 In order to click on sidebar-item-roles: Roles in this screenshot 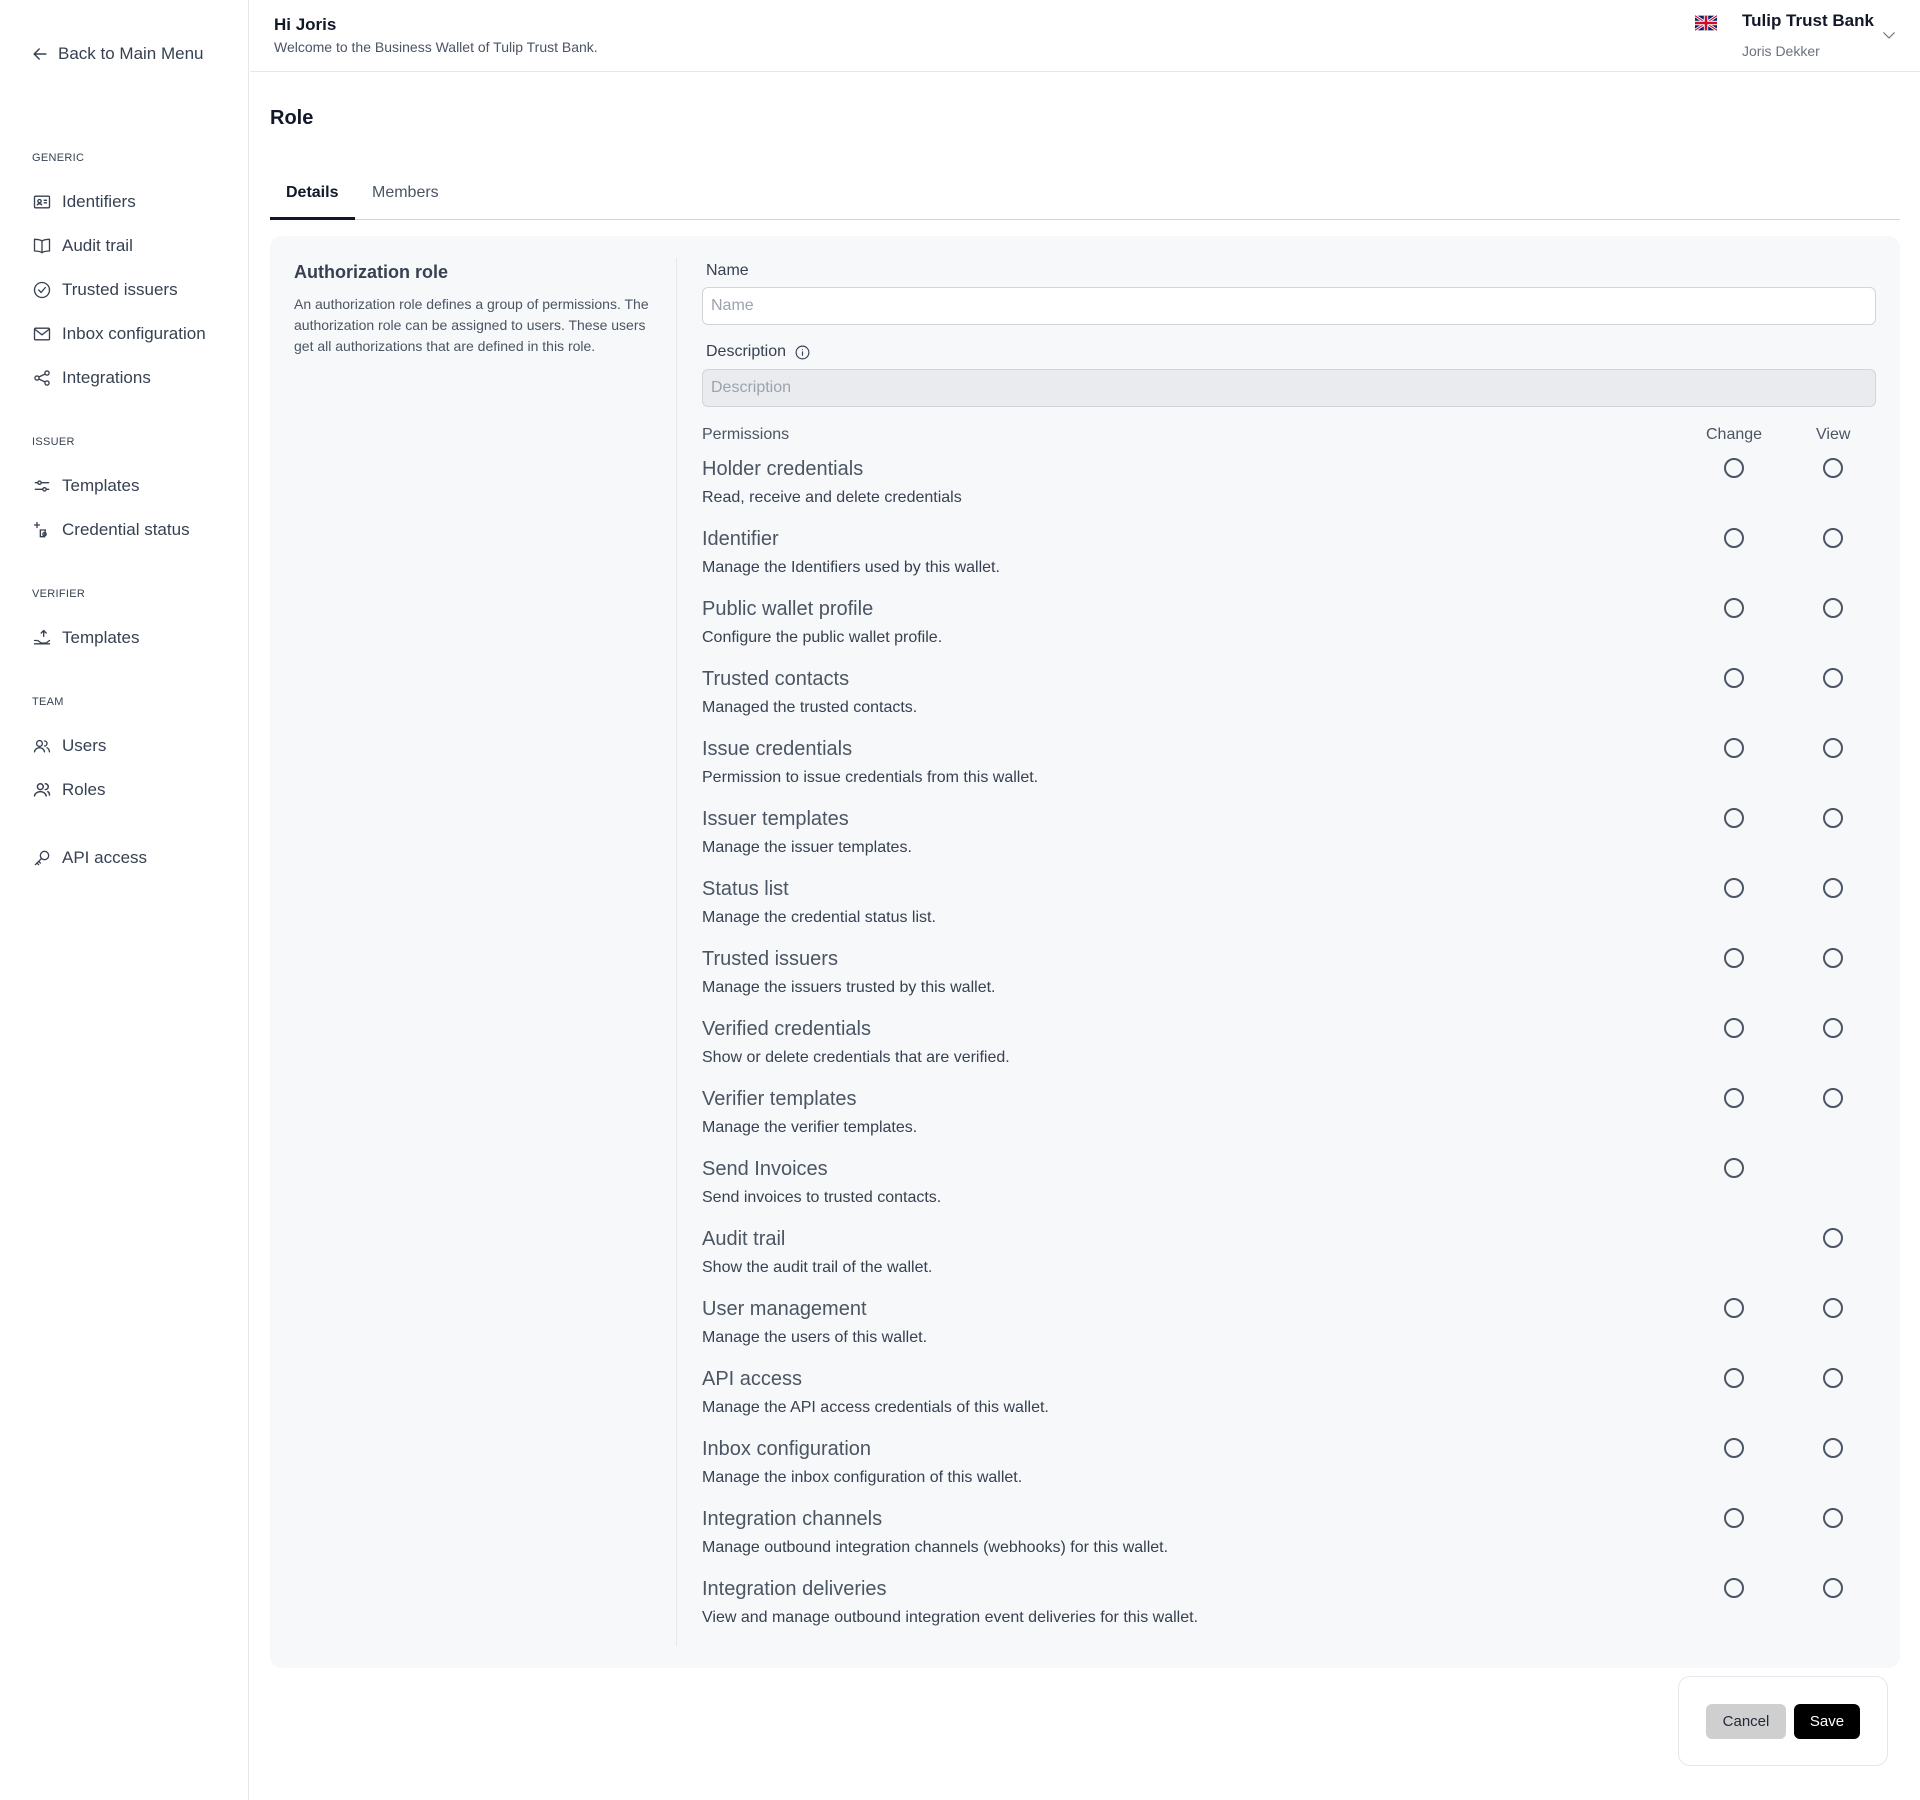, I will do `click(68, 790)`.